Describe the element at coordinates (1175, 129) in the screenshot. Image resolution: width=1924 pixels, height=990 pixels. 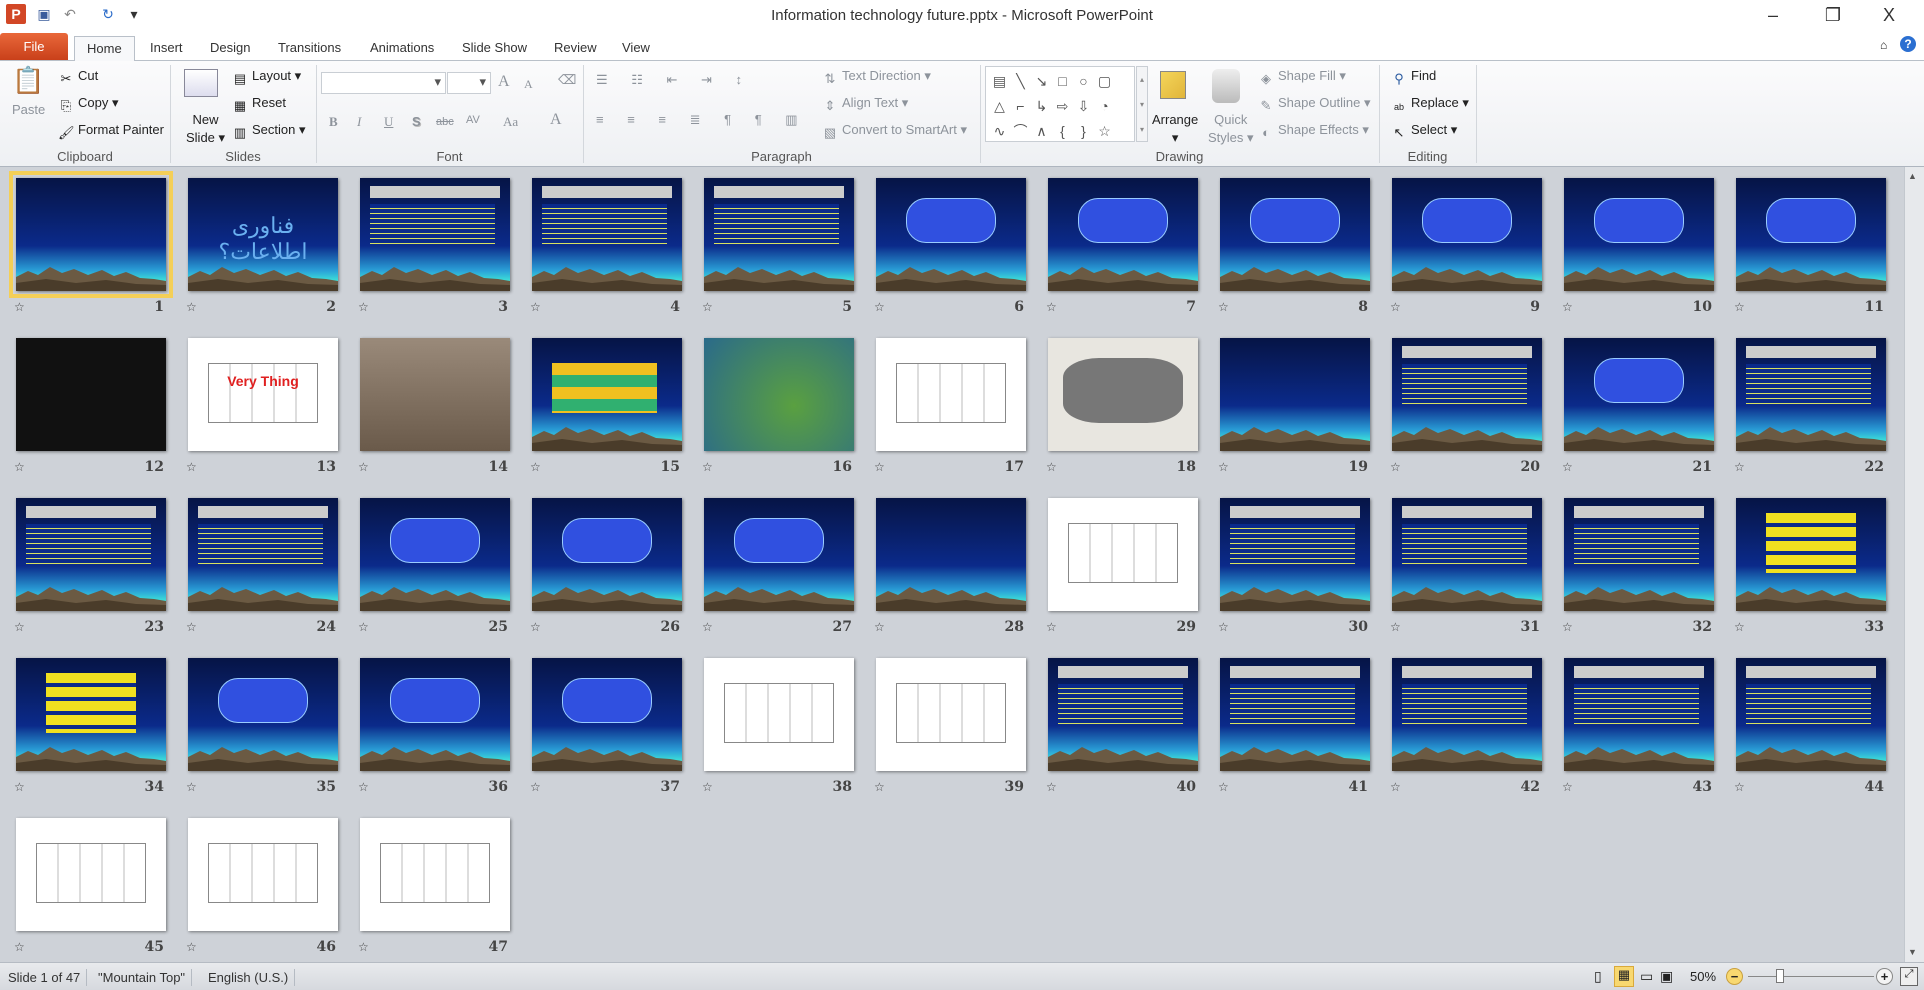
I see `arrange-button: Arrange ▾` at that location.